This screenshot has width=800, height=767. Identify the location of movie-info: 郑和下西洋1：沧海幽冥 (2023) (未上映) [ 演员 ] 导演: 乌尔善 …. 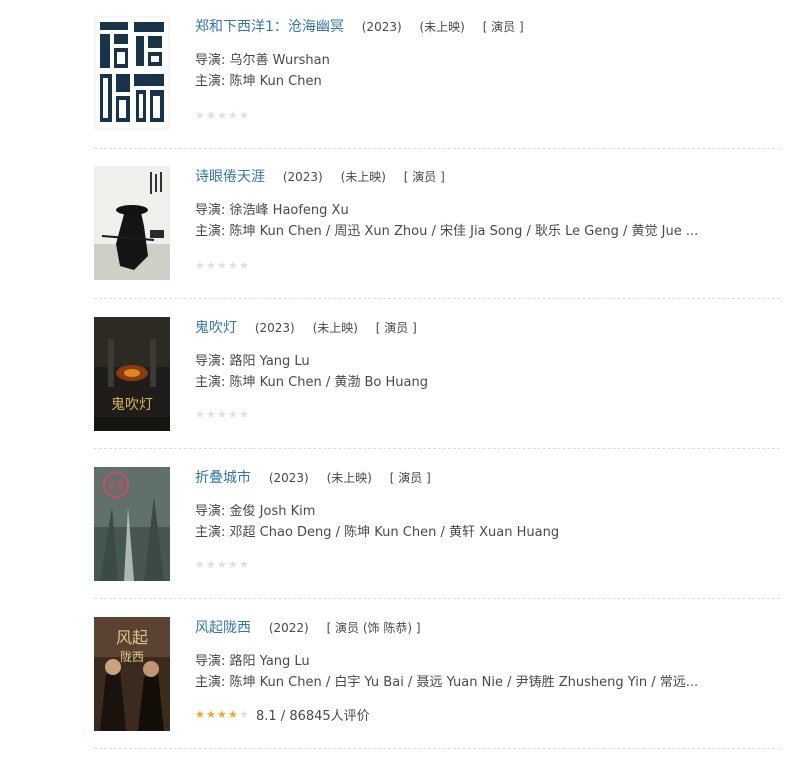
(487, 54).